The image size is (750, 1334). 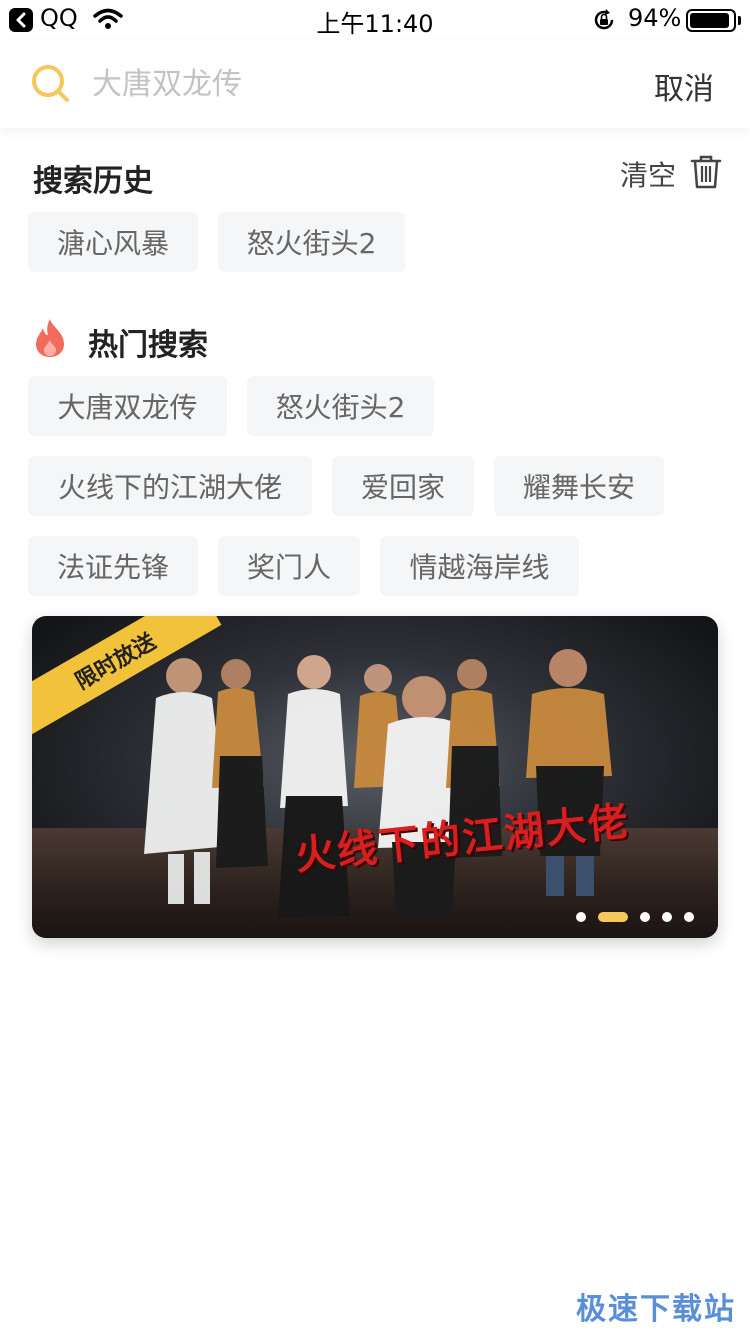 What do you see at coordinates (93, 181) in the screenshot?
I see `search-history-title: 搜索历史` at bounding box center [93, 181].